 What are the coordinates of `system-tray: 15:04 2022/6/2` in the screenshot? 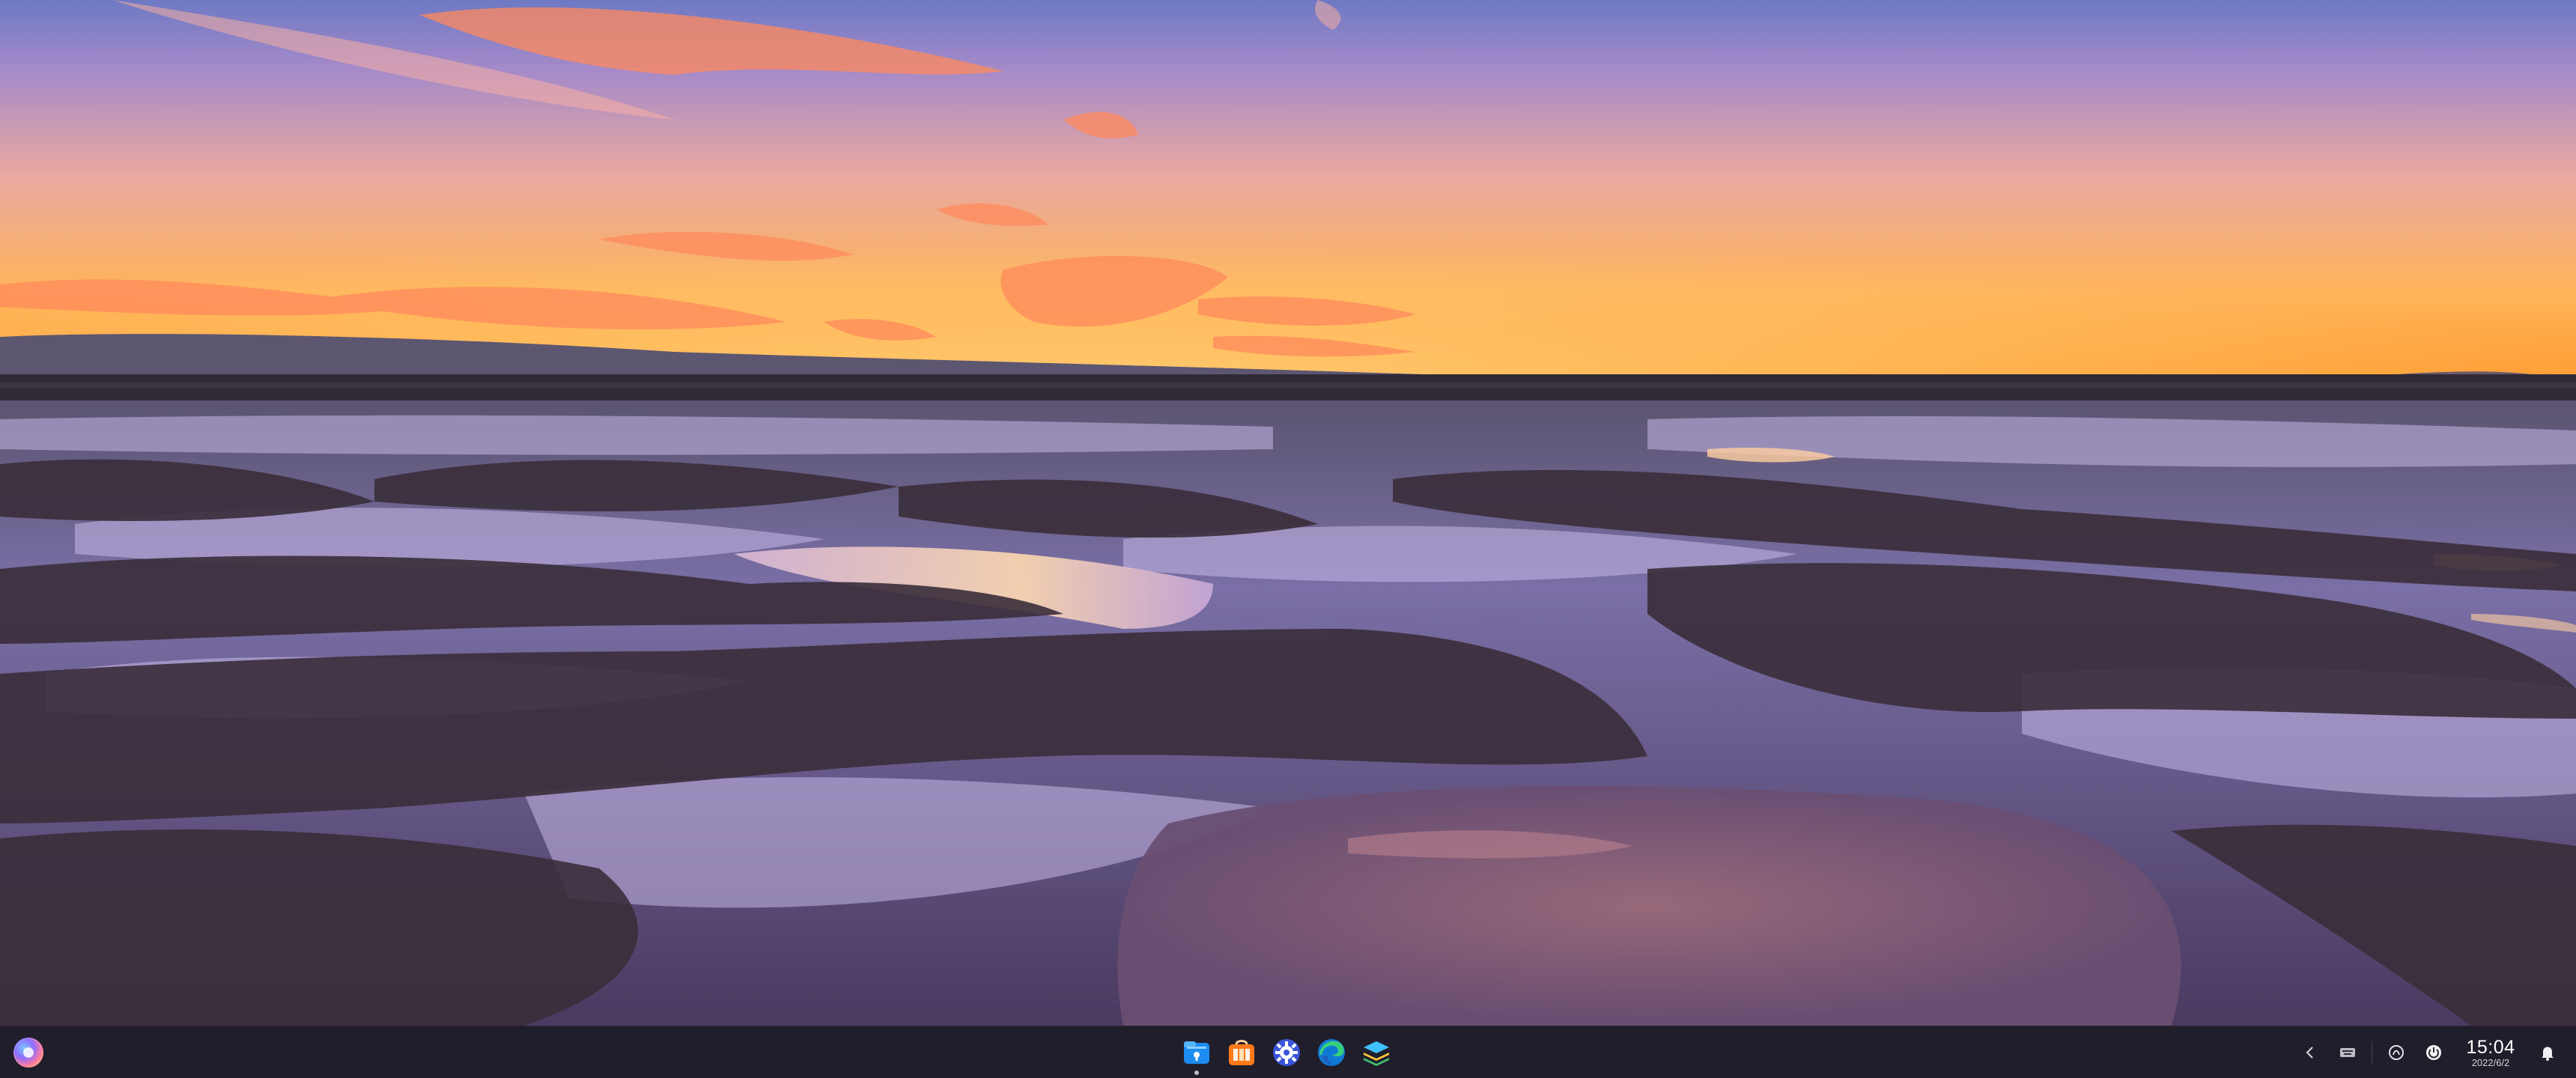 It's located at (2429, 1052).